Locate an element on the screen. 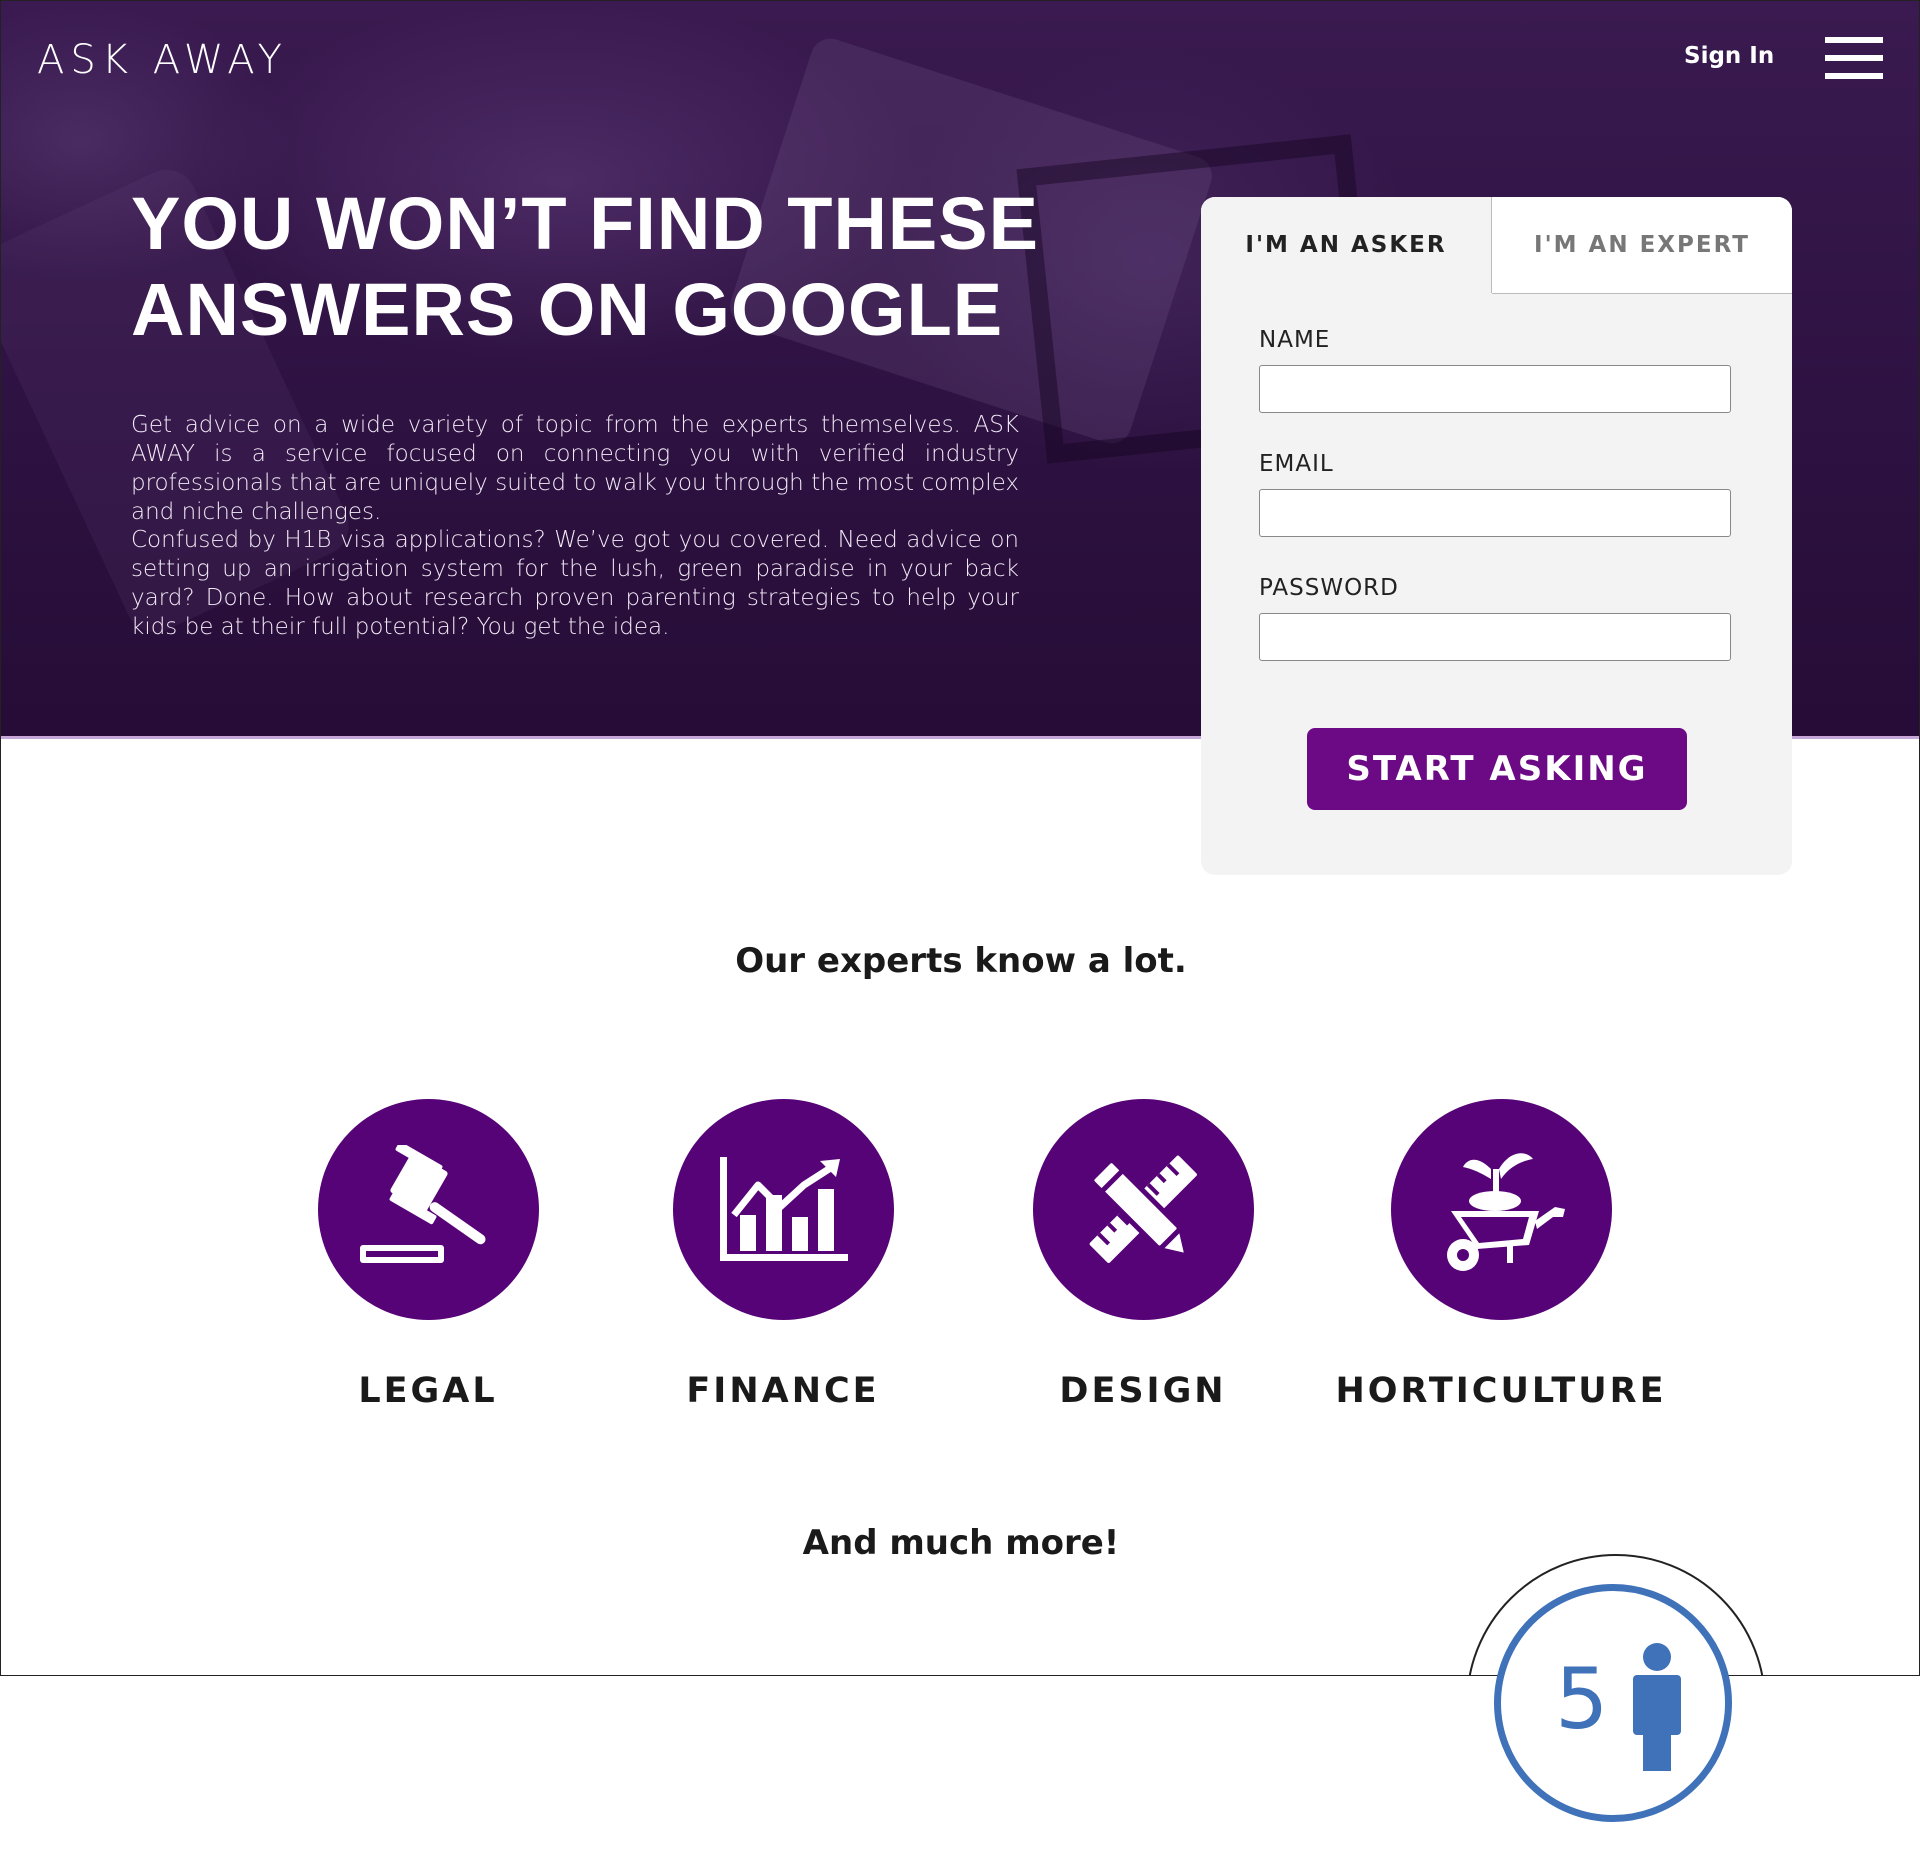 The width and height of the screenshot is (1920, 1865). password-field-label: PASSWORD is located at coordinates (1329, 588).